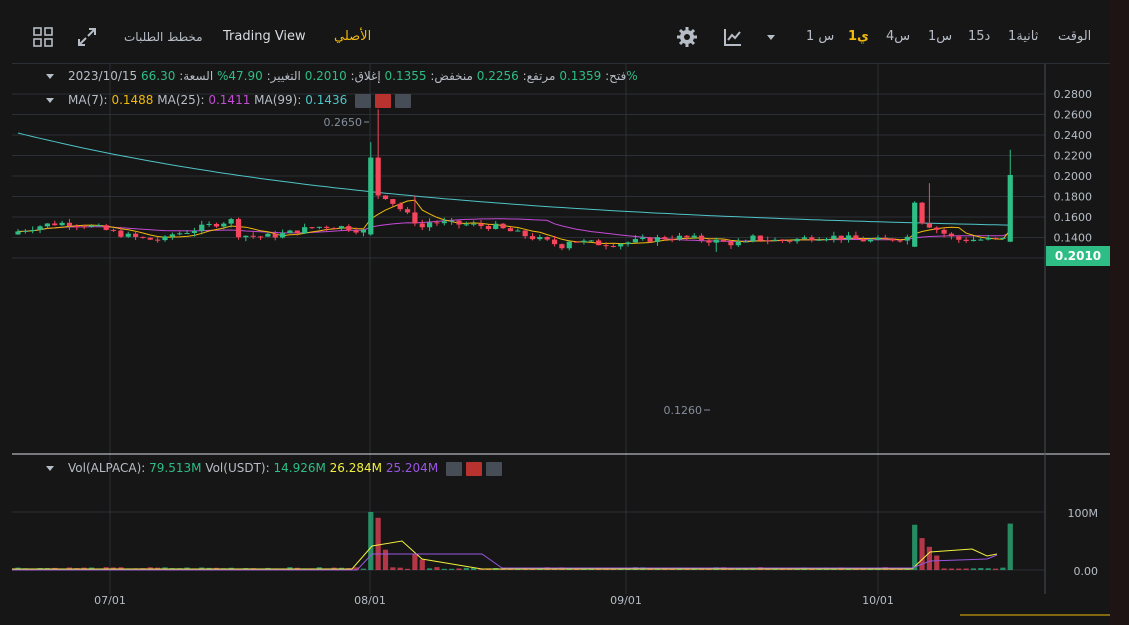 The image size is (1129, 625). Describe the element at coordinates (163, 37) in the screenshot. I see `view-depth-tab: مخطط الطلبات` at that location.